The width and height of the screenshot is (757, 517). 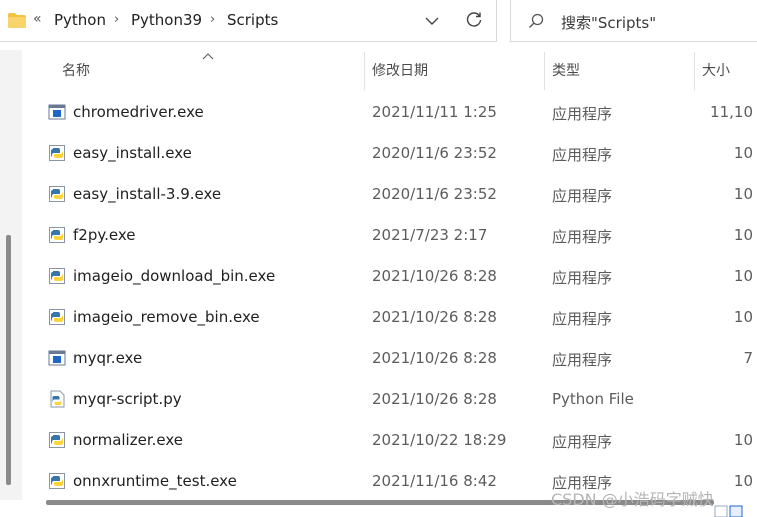 I want to click on file-name: f2py.exe, so click(x=104, y=235).